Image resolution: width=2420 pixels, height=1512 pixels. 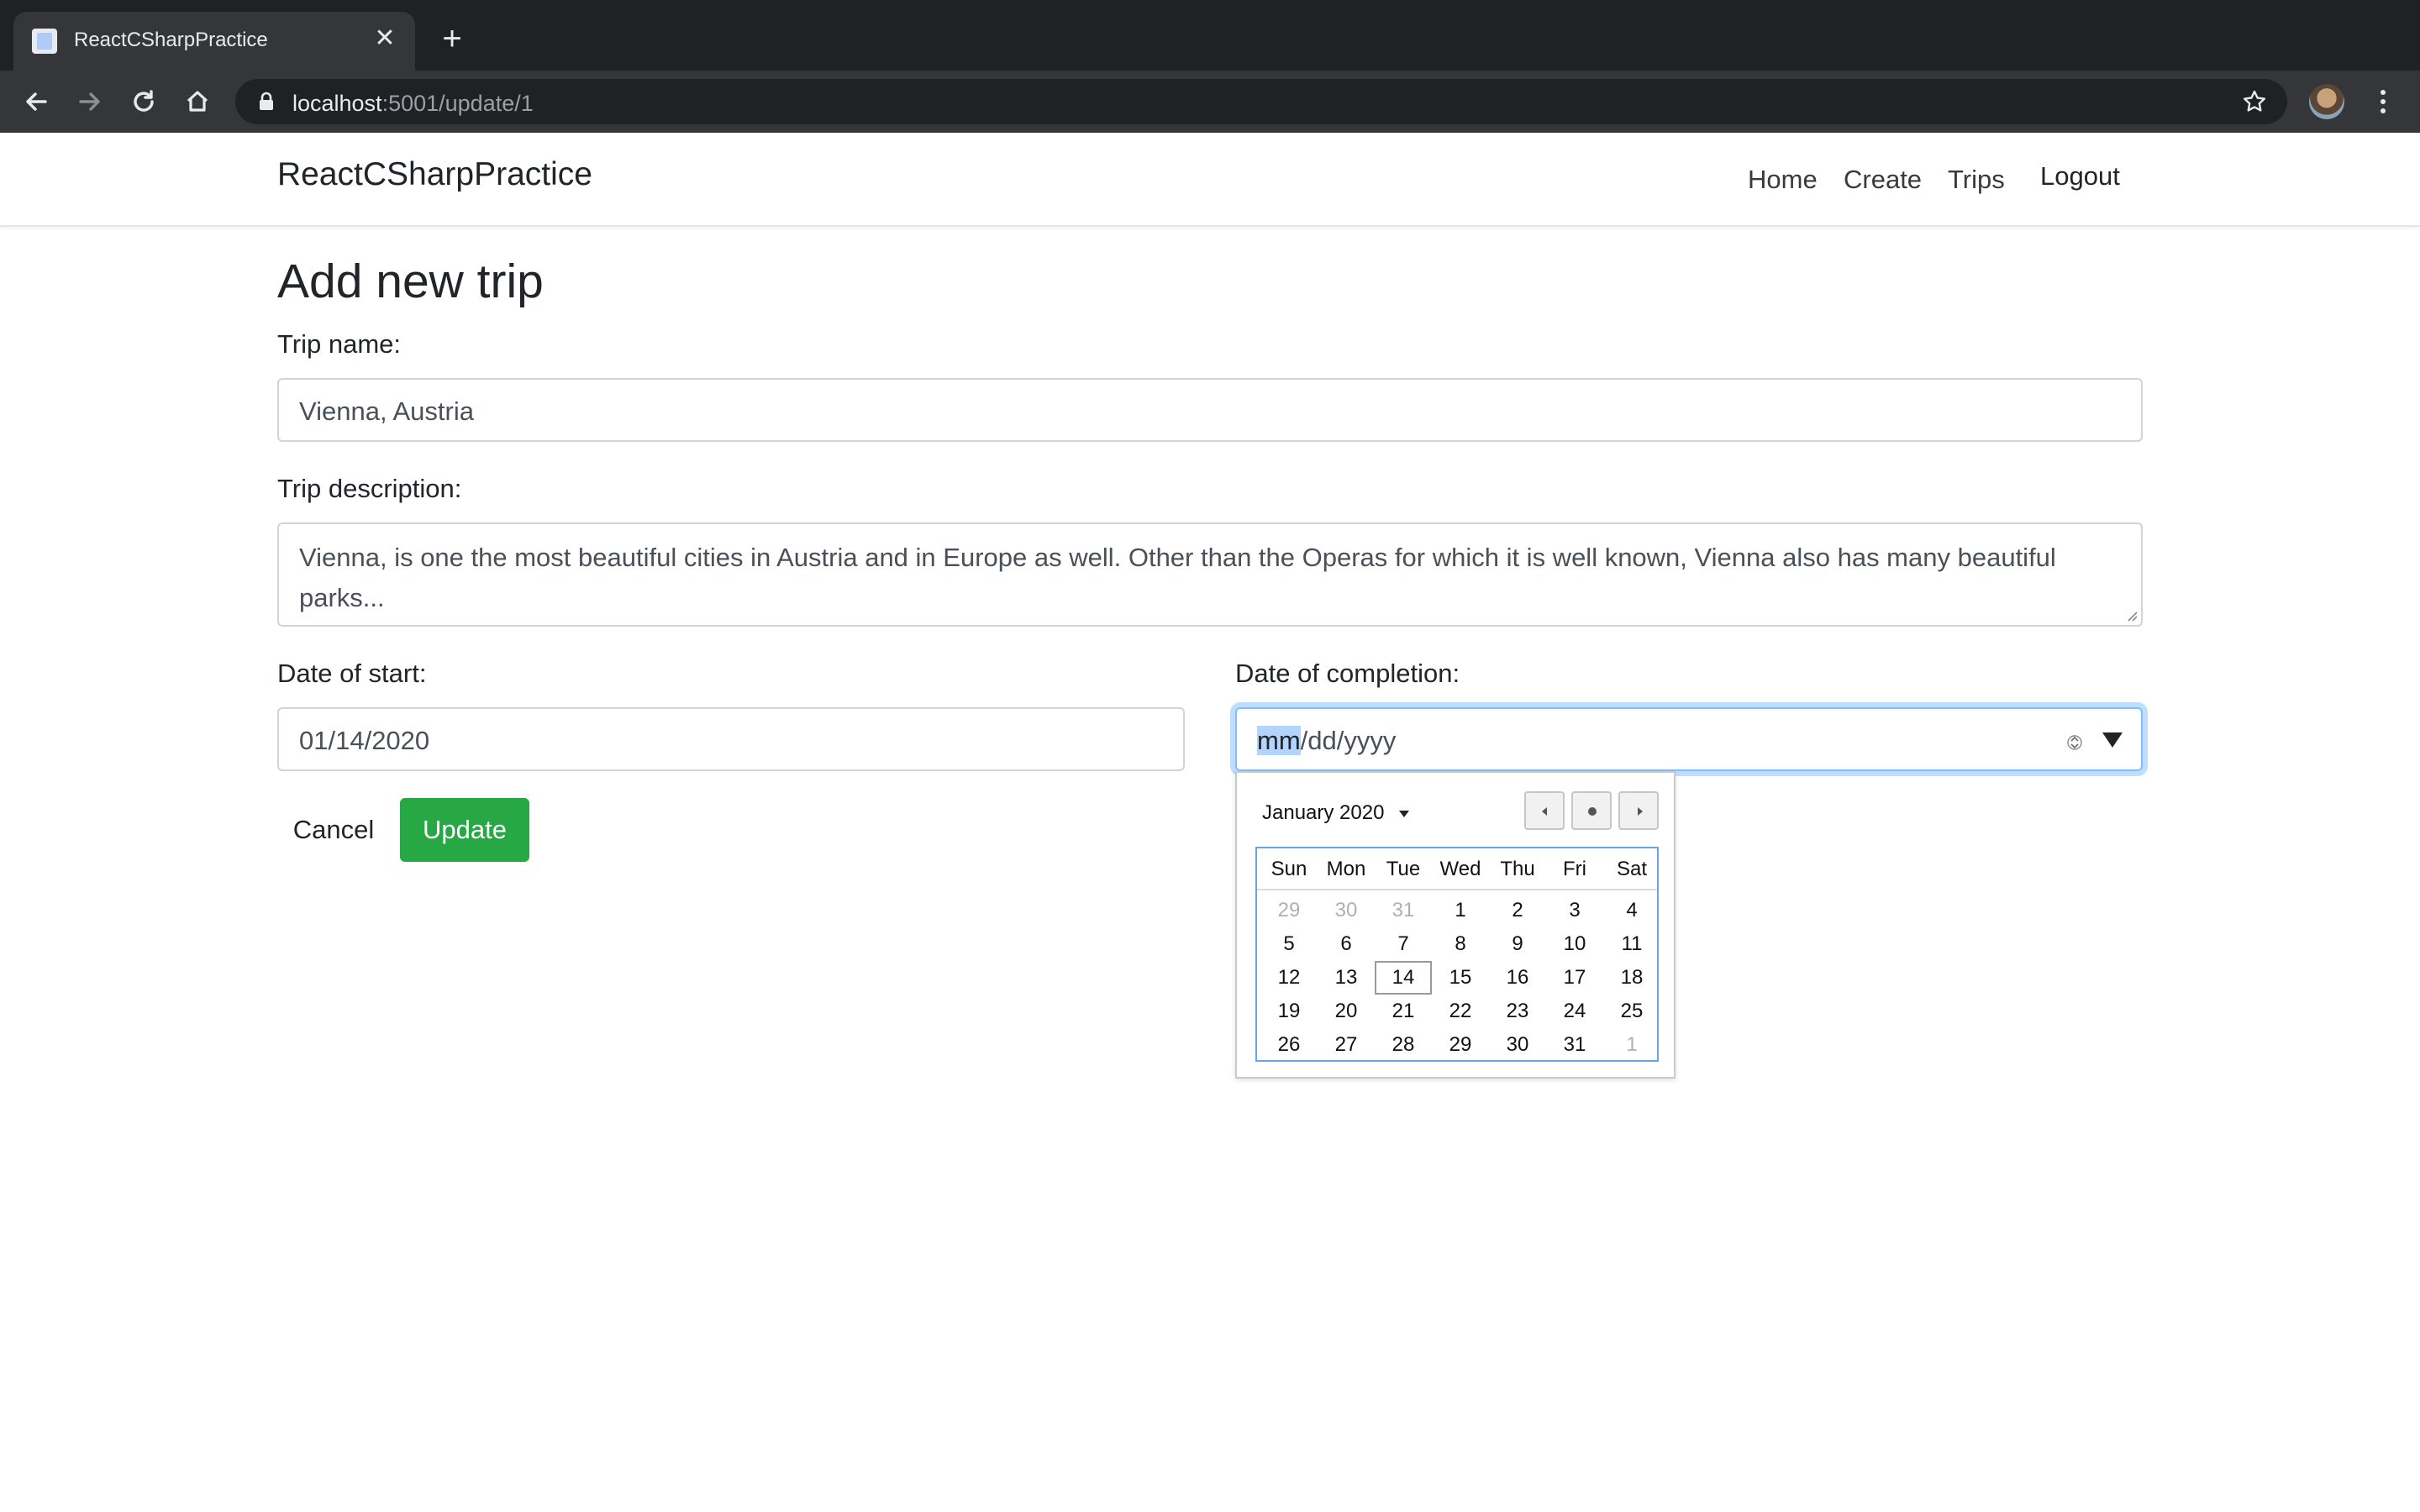 I want to click on calendar-day: 17, so click(x=1574, y=978).